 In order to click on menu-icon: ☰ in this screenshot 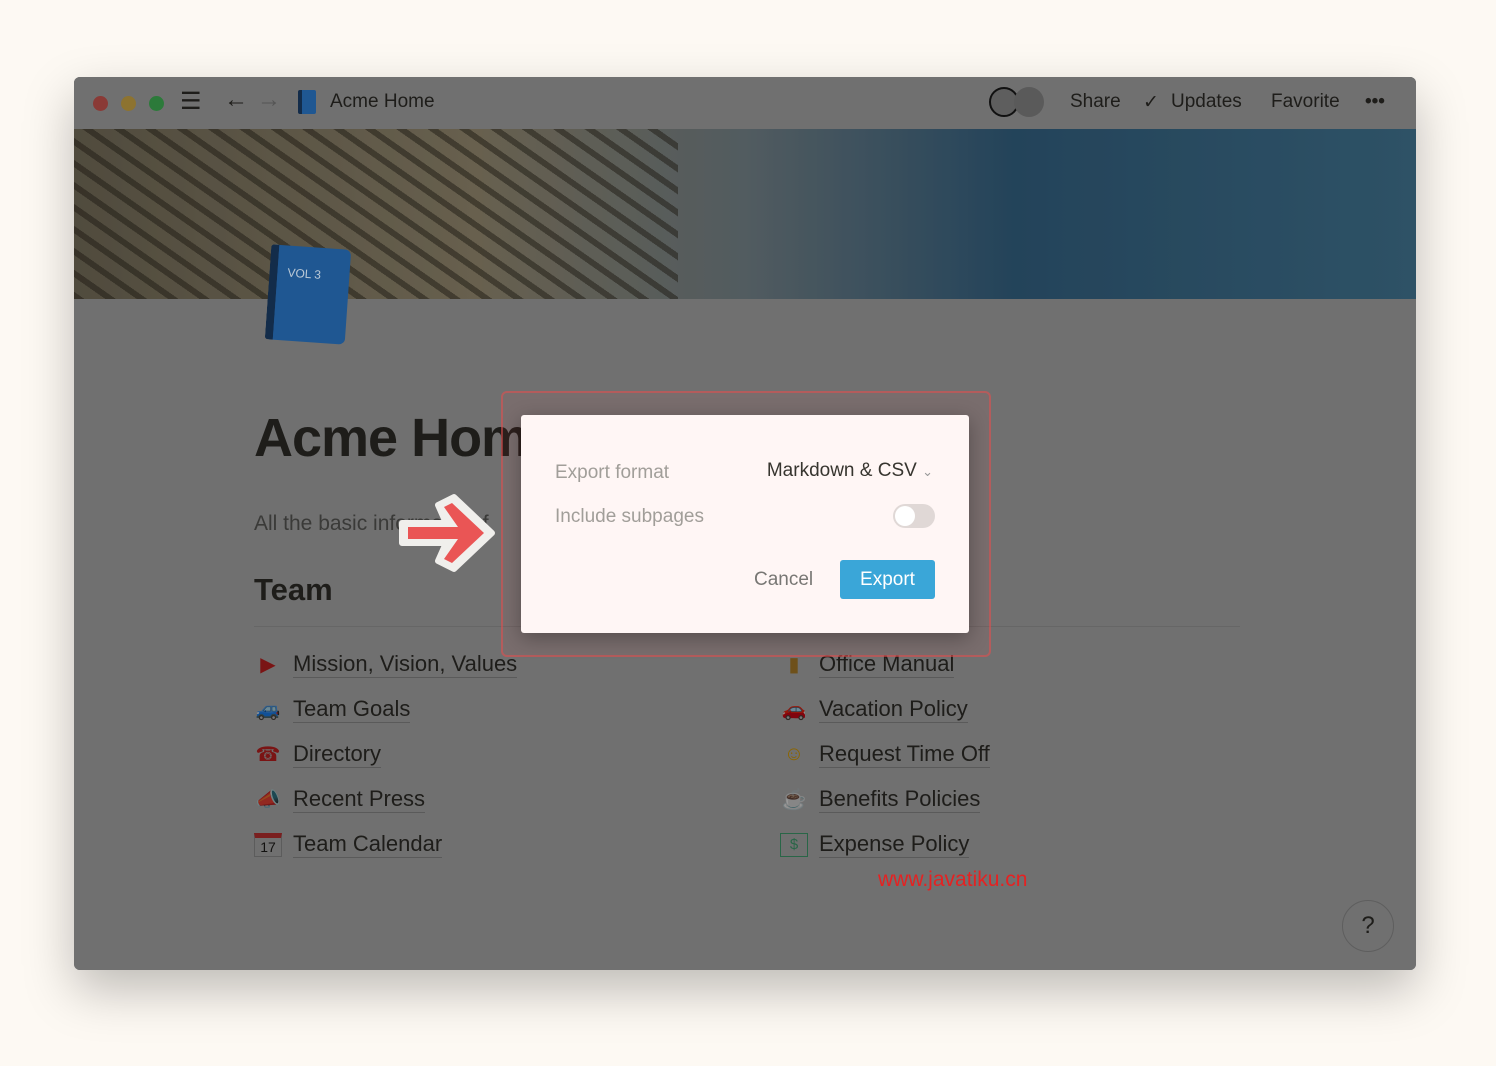, I will do `click(191, 101)`.